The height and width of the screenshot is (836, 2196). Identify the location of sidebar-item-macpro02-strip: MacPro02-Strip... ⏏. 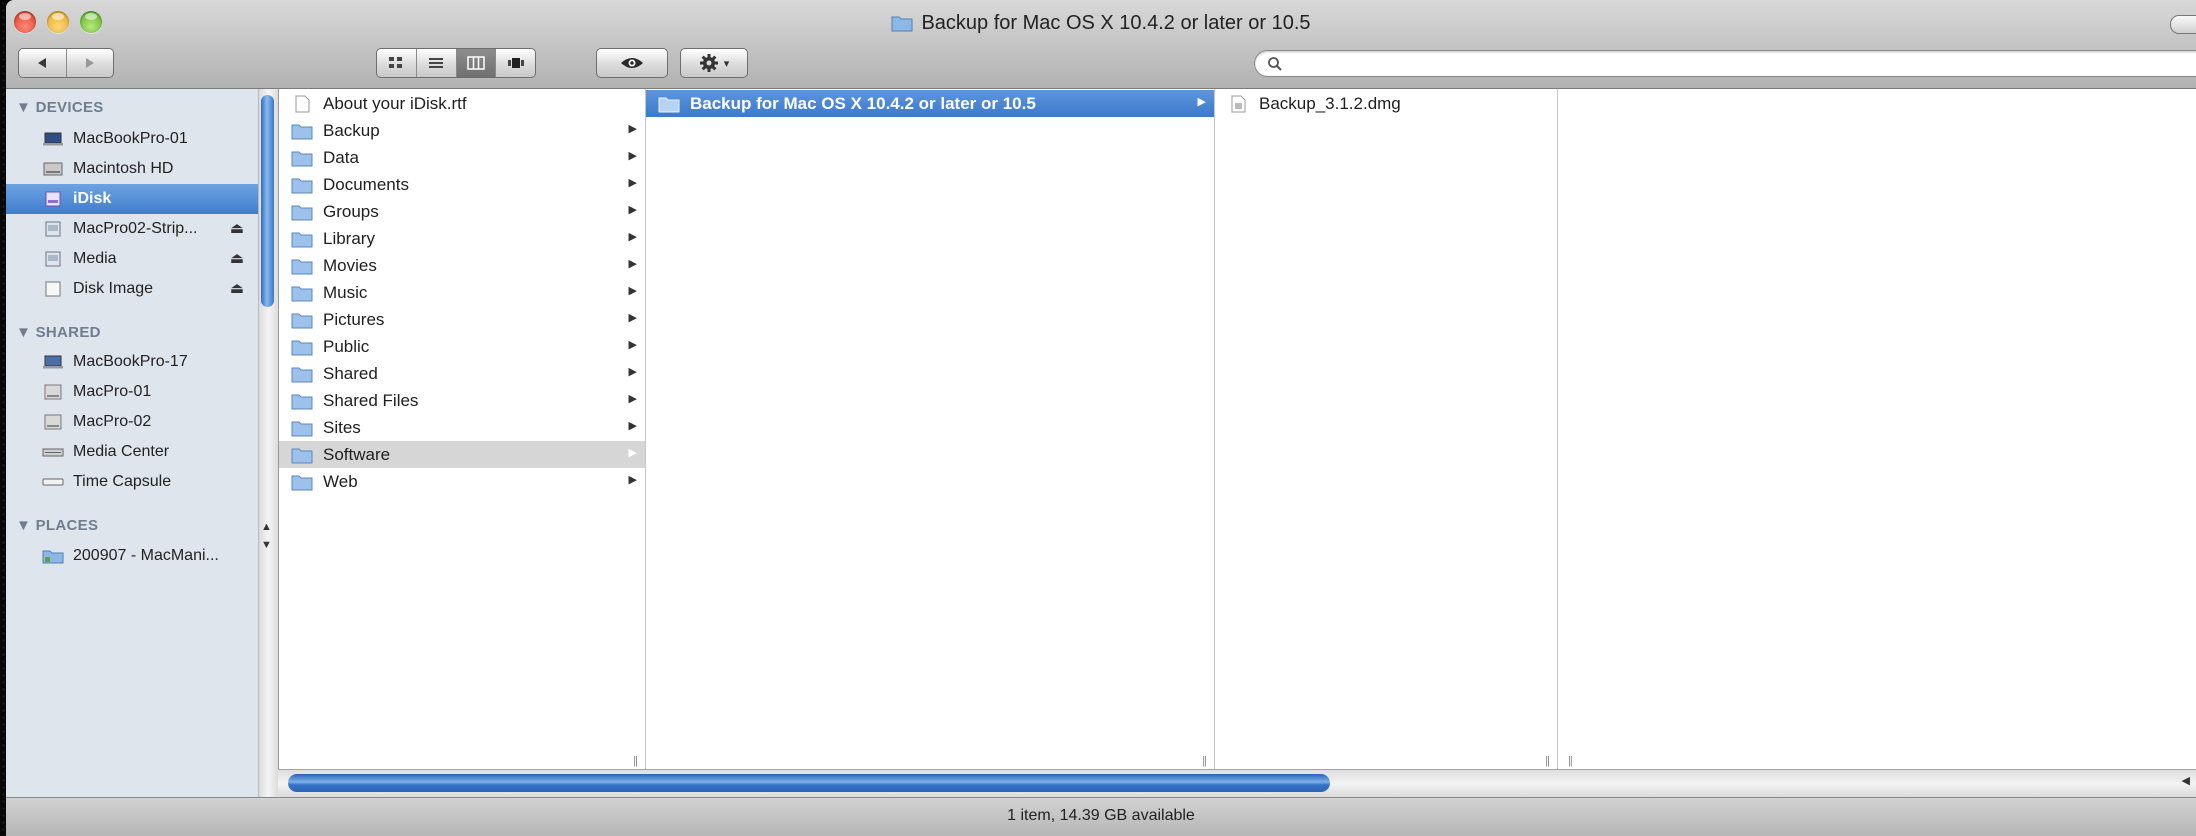
(132, 229).